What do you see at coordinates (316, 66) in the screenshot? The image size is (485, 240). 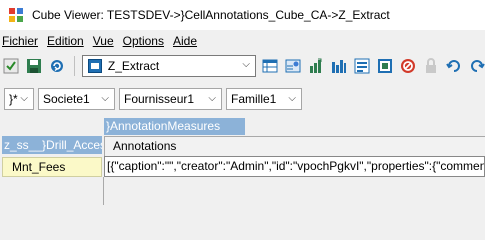 I see `chart-icon` at bounding box center [316, 66].